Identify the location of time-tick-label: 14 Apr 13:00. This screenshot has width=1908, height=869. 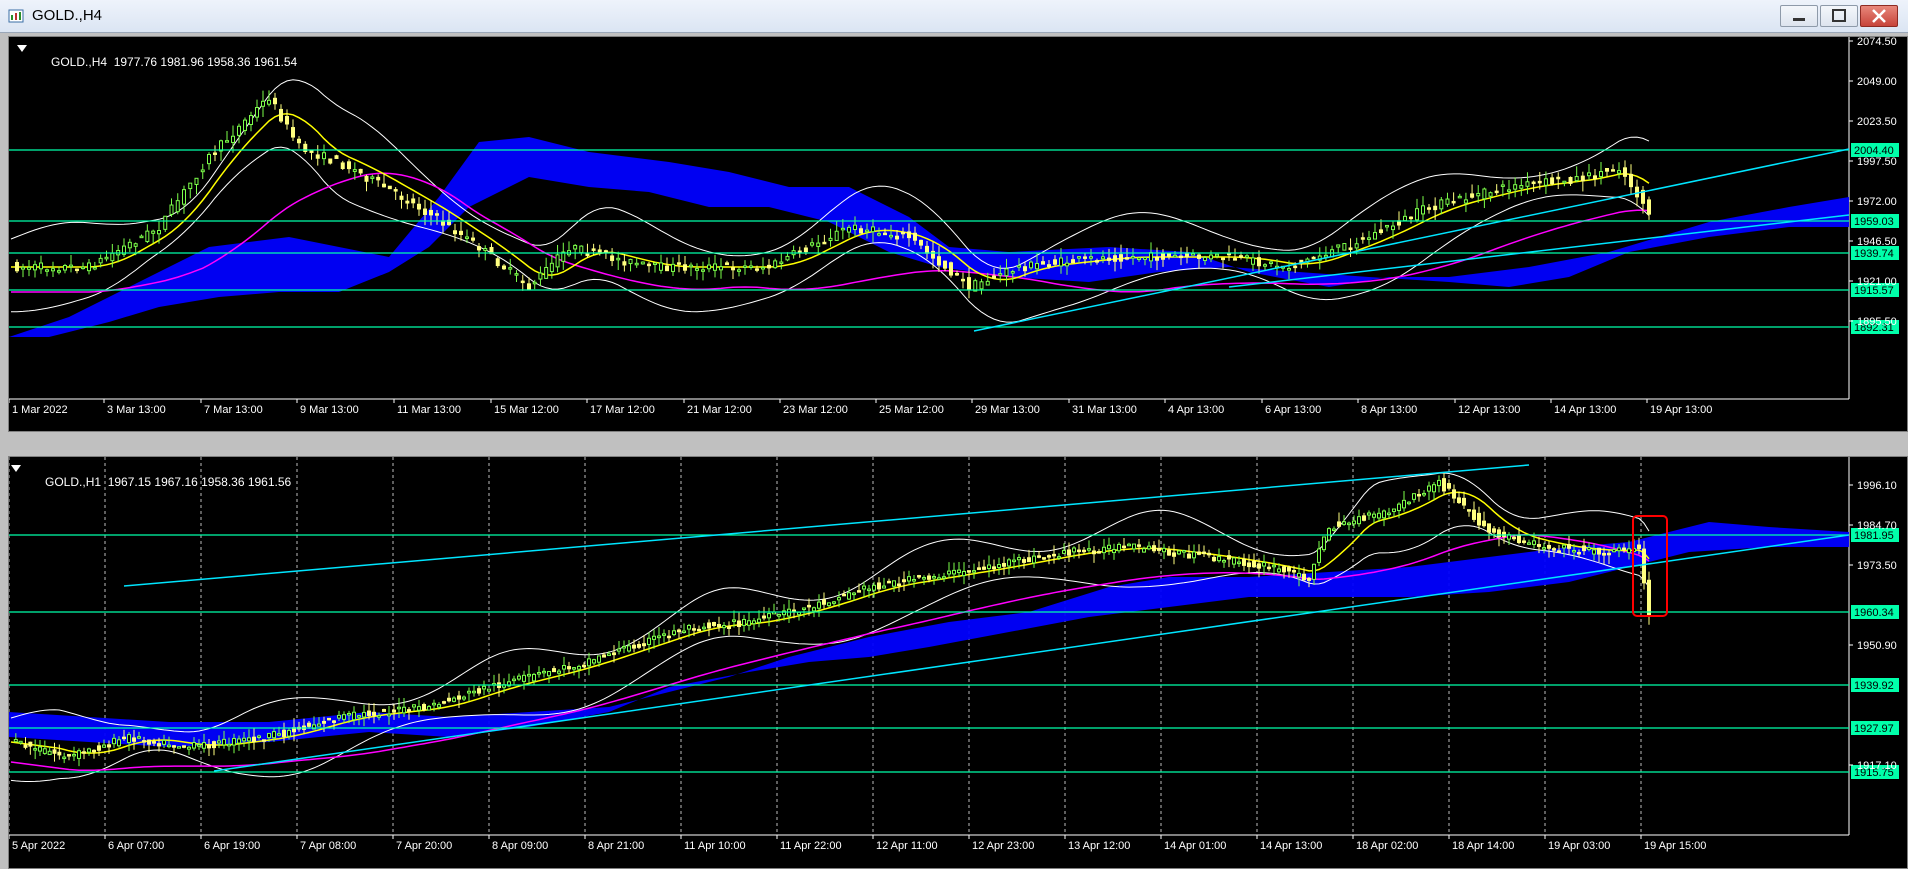
(1291, 846).